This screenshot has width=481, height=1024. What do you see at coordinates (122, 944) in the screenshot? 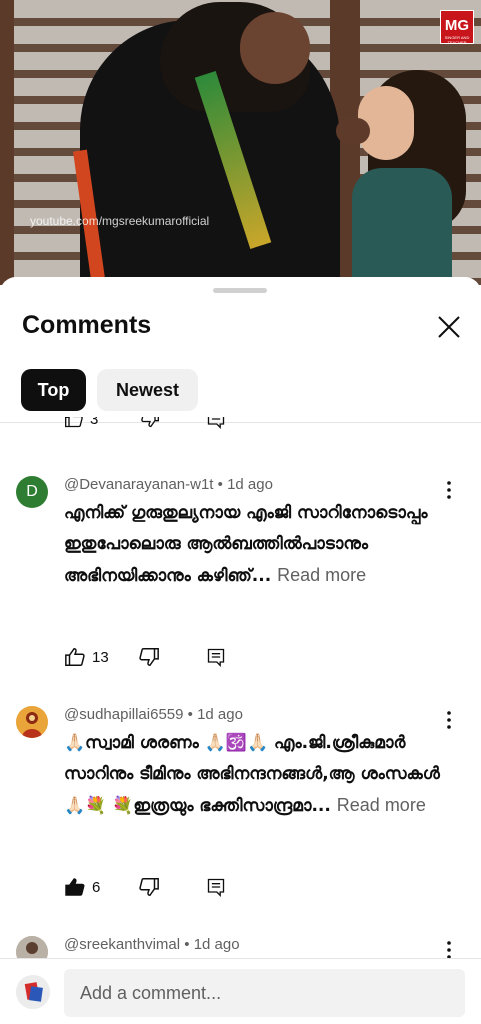
I see `comment-author: @sreekanthvimal` at bounding box center [122, 944].